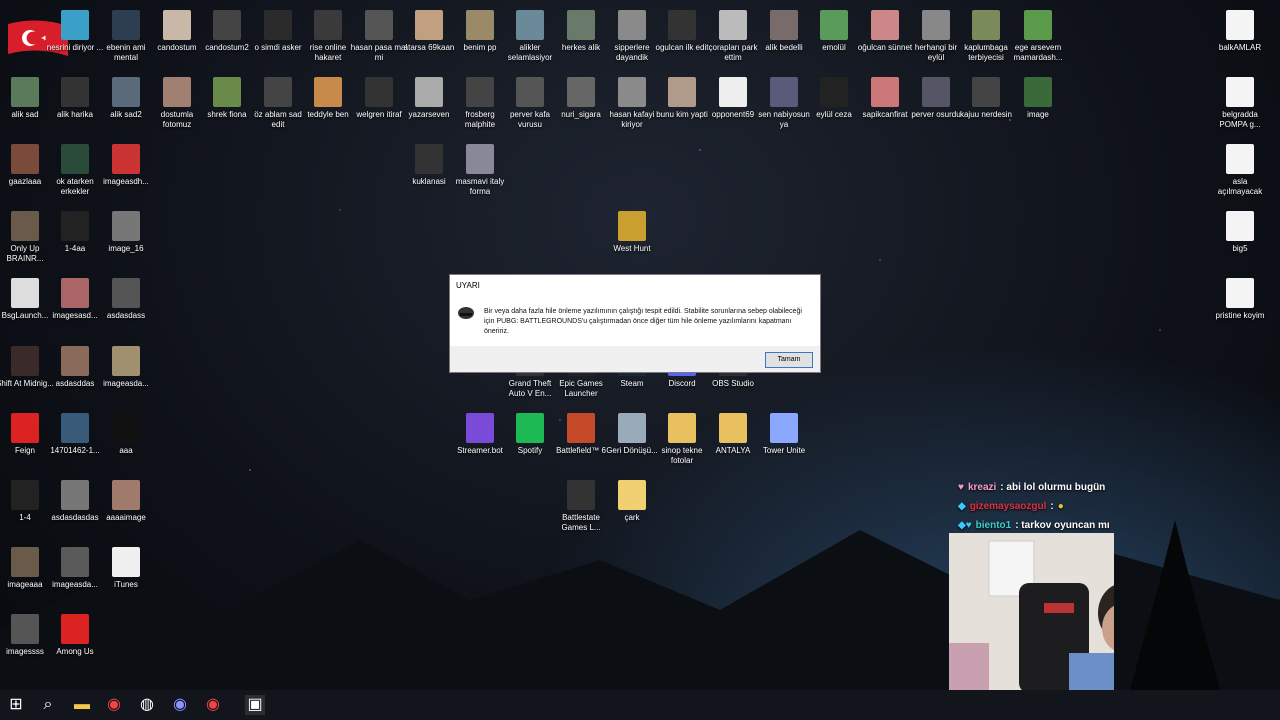  I want to click on desktop-icon: Among Us, so click(75, 635).